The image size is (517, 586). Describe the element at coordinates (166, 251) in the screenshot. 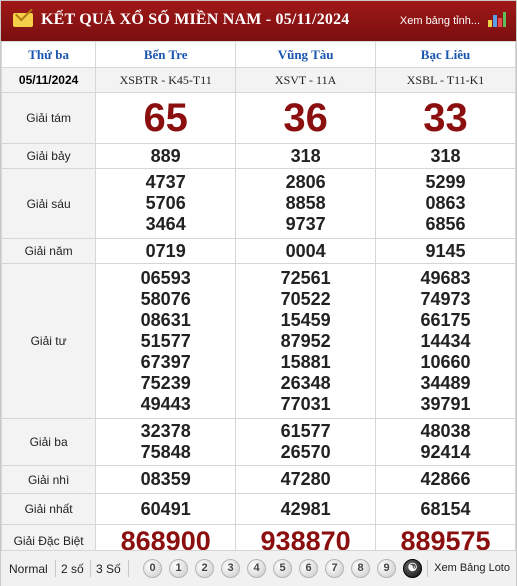

I see `prize-number: 0719` at that location.